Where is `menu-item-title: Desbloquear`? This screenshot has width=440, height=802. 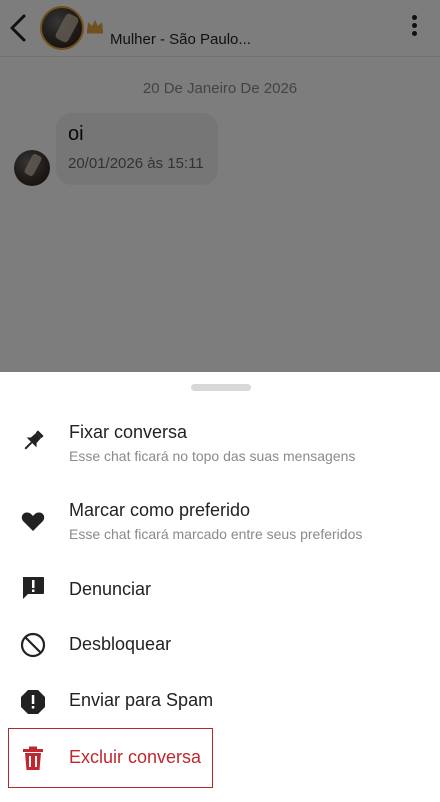 menu-item-title: Desbloquear is located at coordinates (120, 644).